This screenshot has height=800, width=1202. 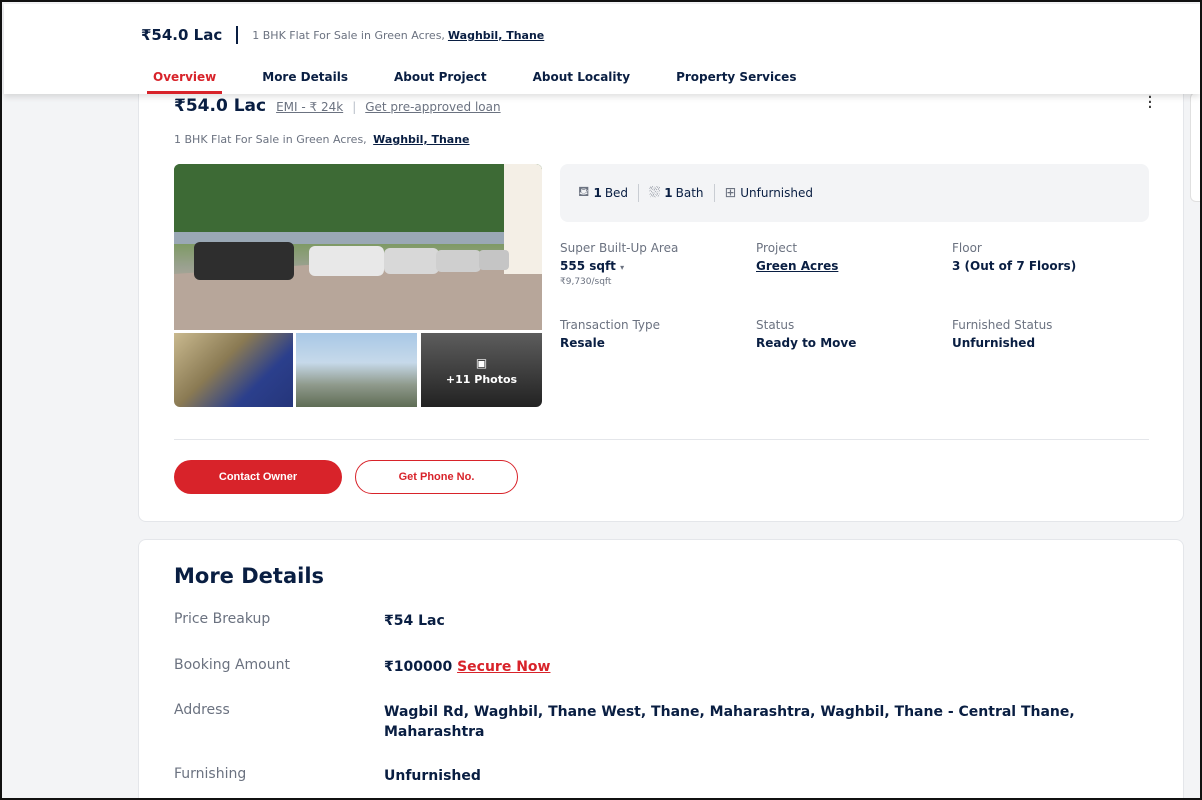 I want to click on area-unit-dropdown-icon: ▾, so click(x=622, y=267).